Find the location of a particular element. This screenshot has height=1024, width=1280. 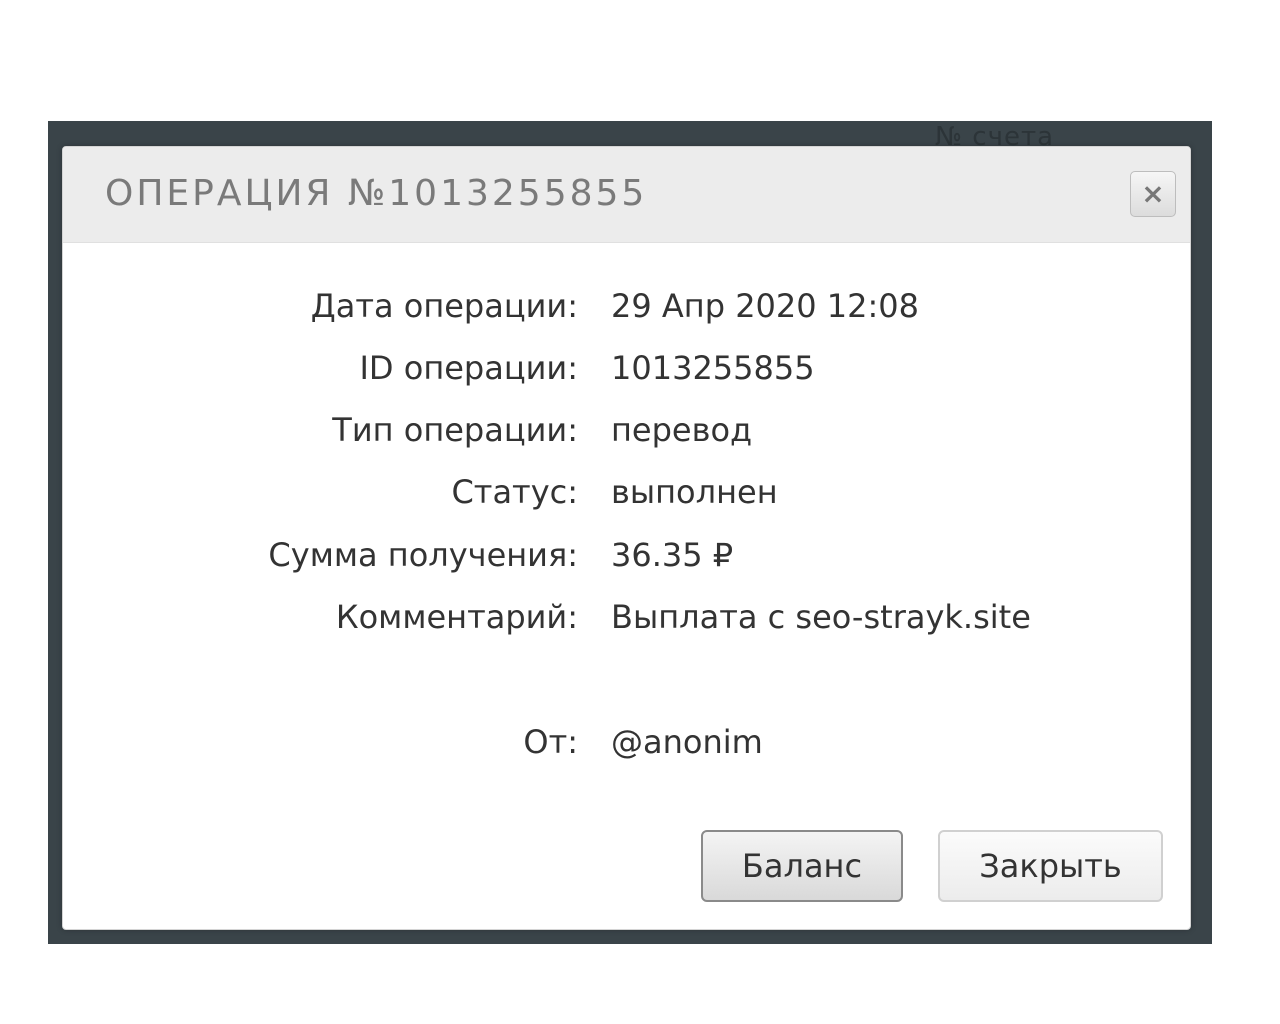

detail-row-from: От: @anonim is located at coordinates (626, 743).